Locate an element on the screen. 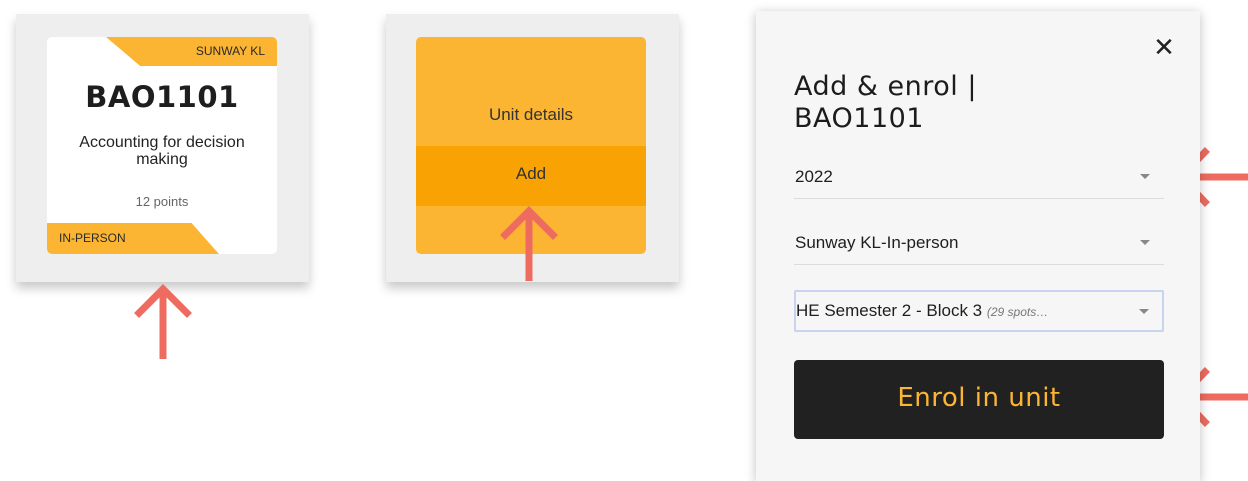 This screenshot has height=481, width=1248. campus-badge: SUNWAY KL is located at coordinates (191, 51).